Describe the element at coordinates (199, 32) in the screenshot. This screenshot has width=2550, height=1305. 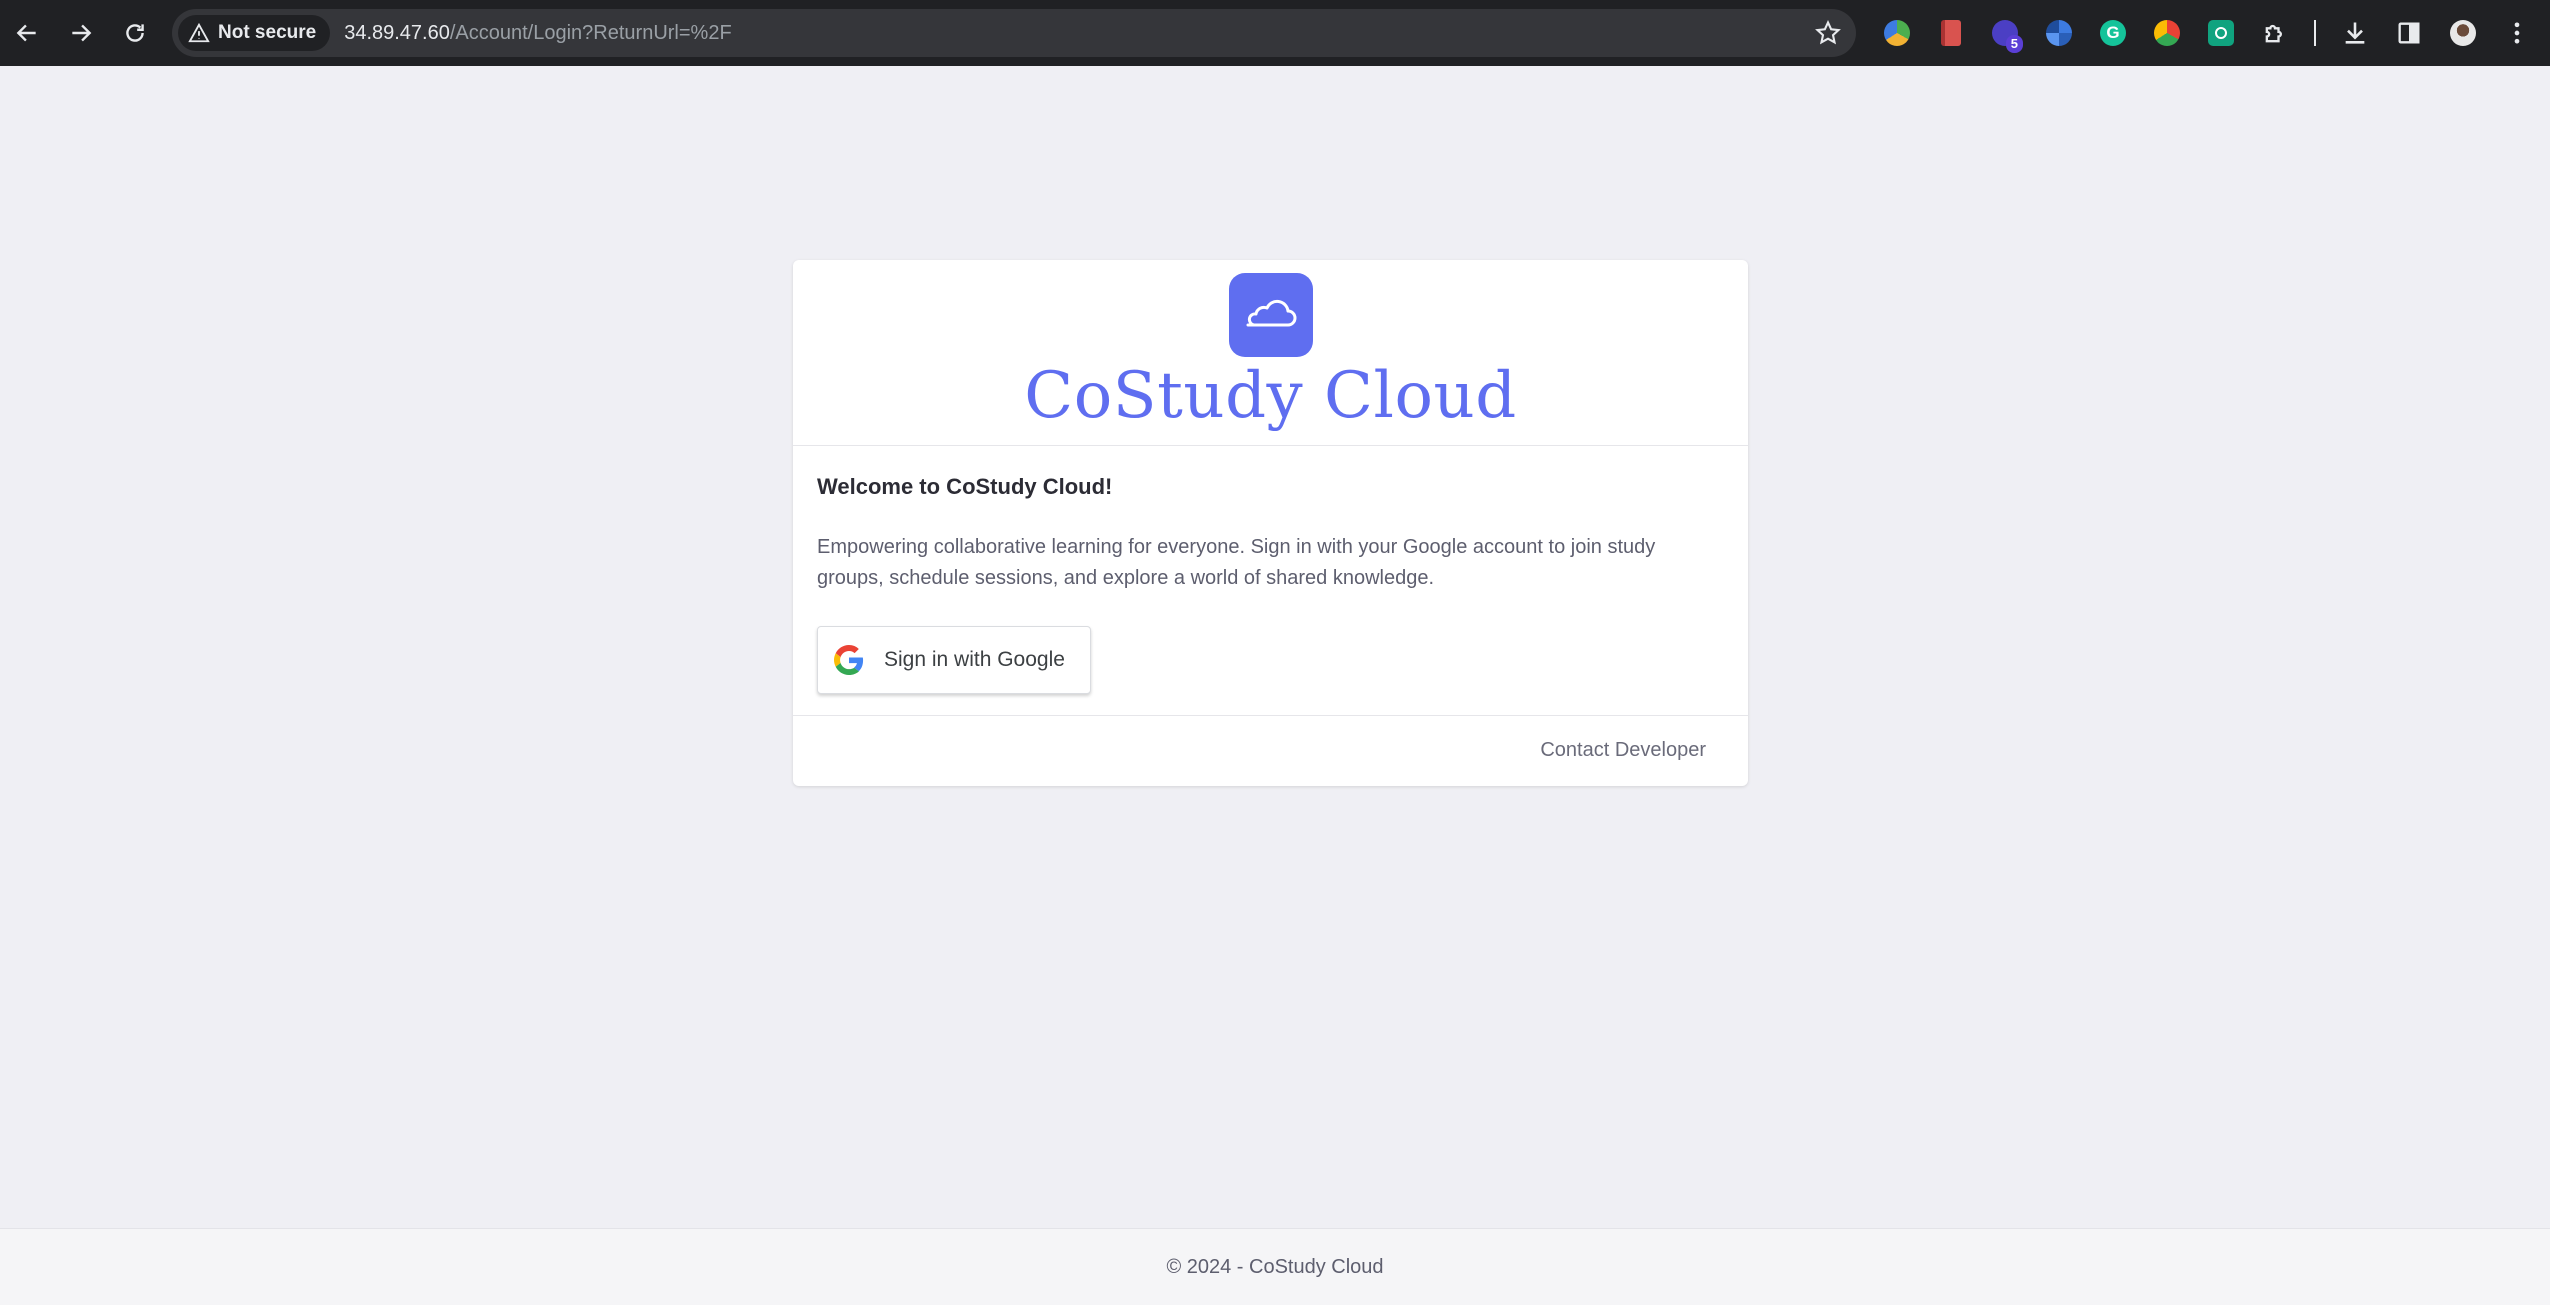
I see `warning-icon` at that location.